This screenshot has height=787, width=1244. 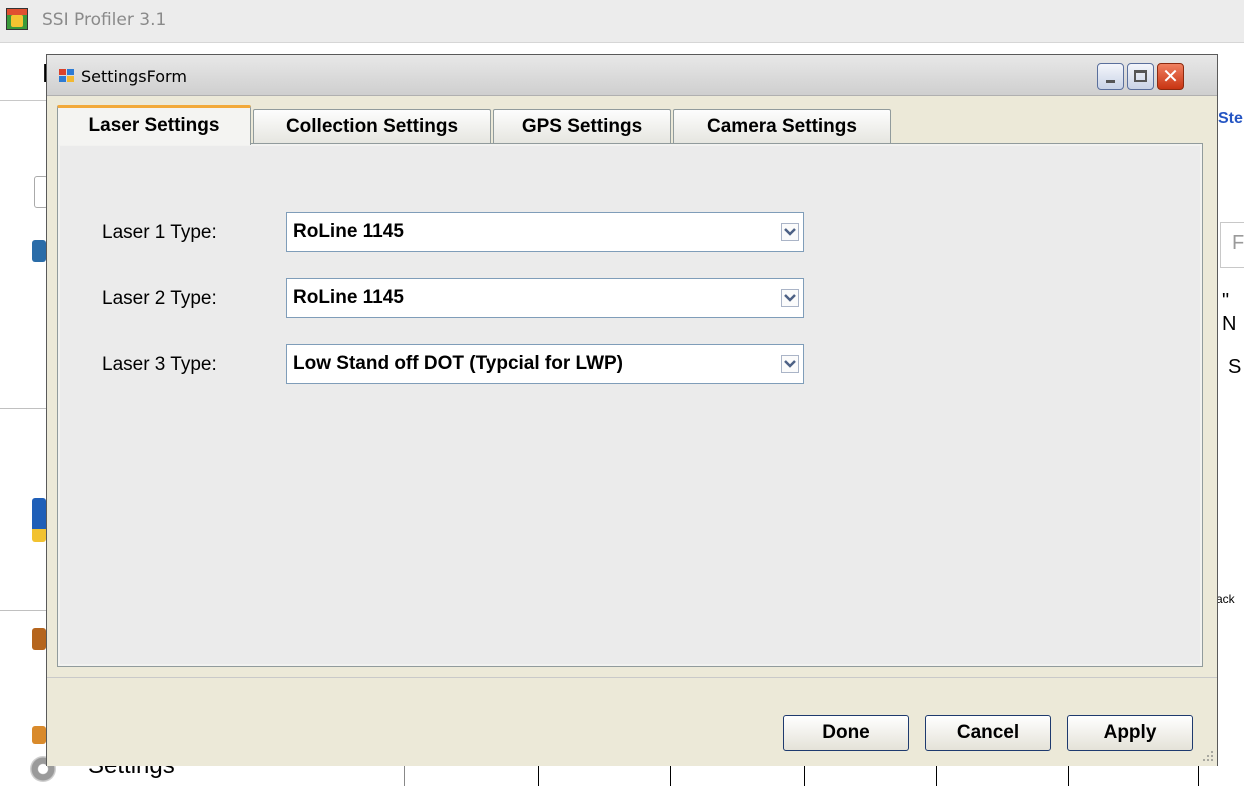 What do you see at coordinates (67, 76) in the screenshot?
I see `form-icon` at bounding box center [67, 76].